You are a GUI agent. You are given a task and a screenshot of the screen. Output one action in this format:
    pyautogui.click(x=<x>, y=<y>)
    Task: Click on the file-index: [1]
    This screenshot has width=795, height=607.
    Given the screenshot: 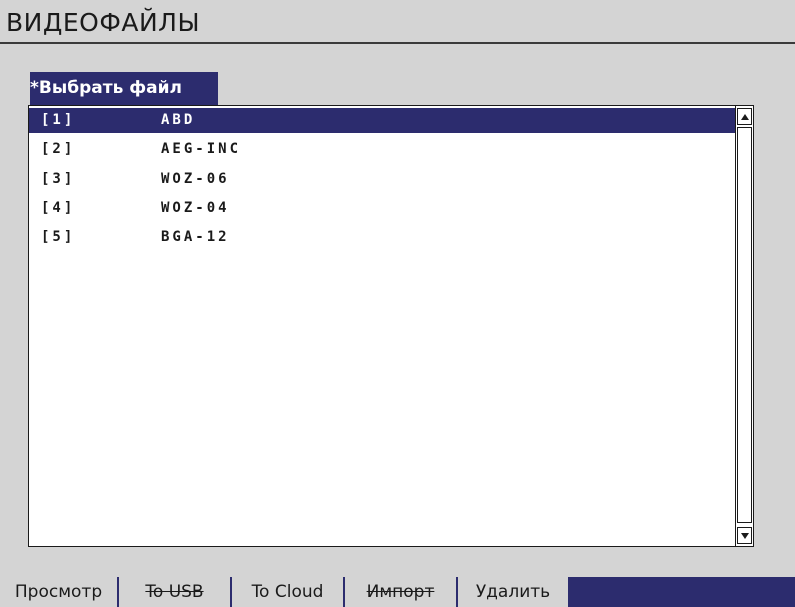 What is the action you would take?
    pyautogui.click(x=58, y=120)
    